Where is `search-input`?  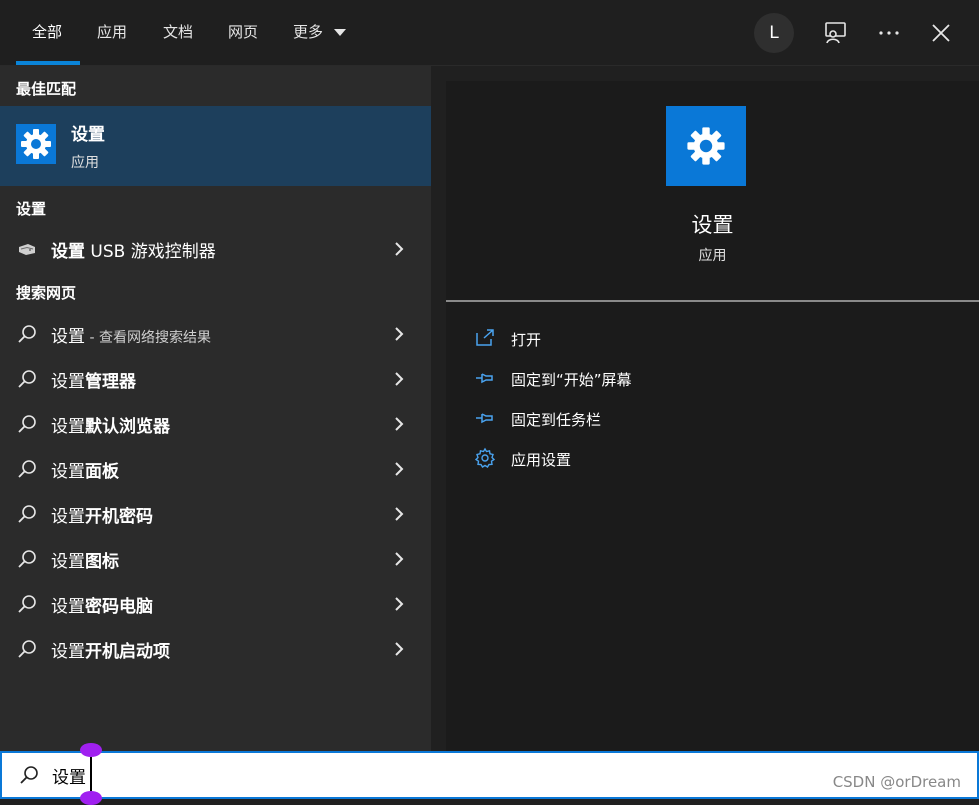 search-input is located at coordinates (352, 775).